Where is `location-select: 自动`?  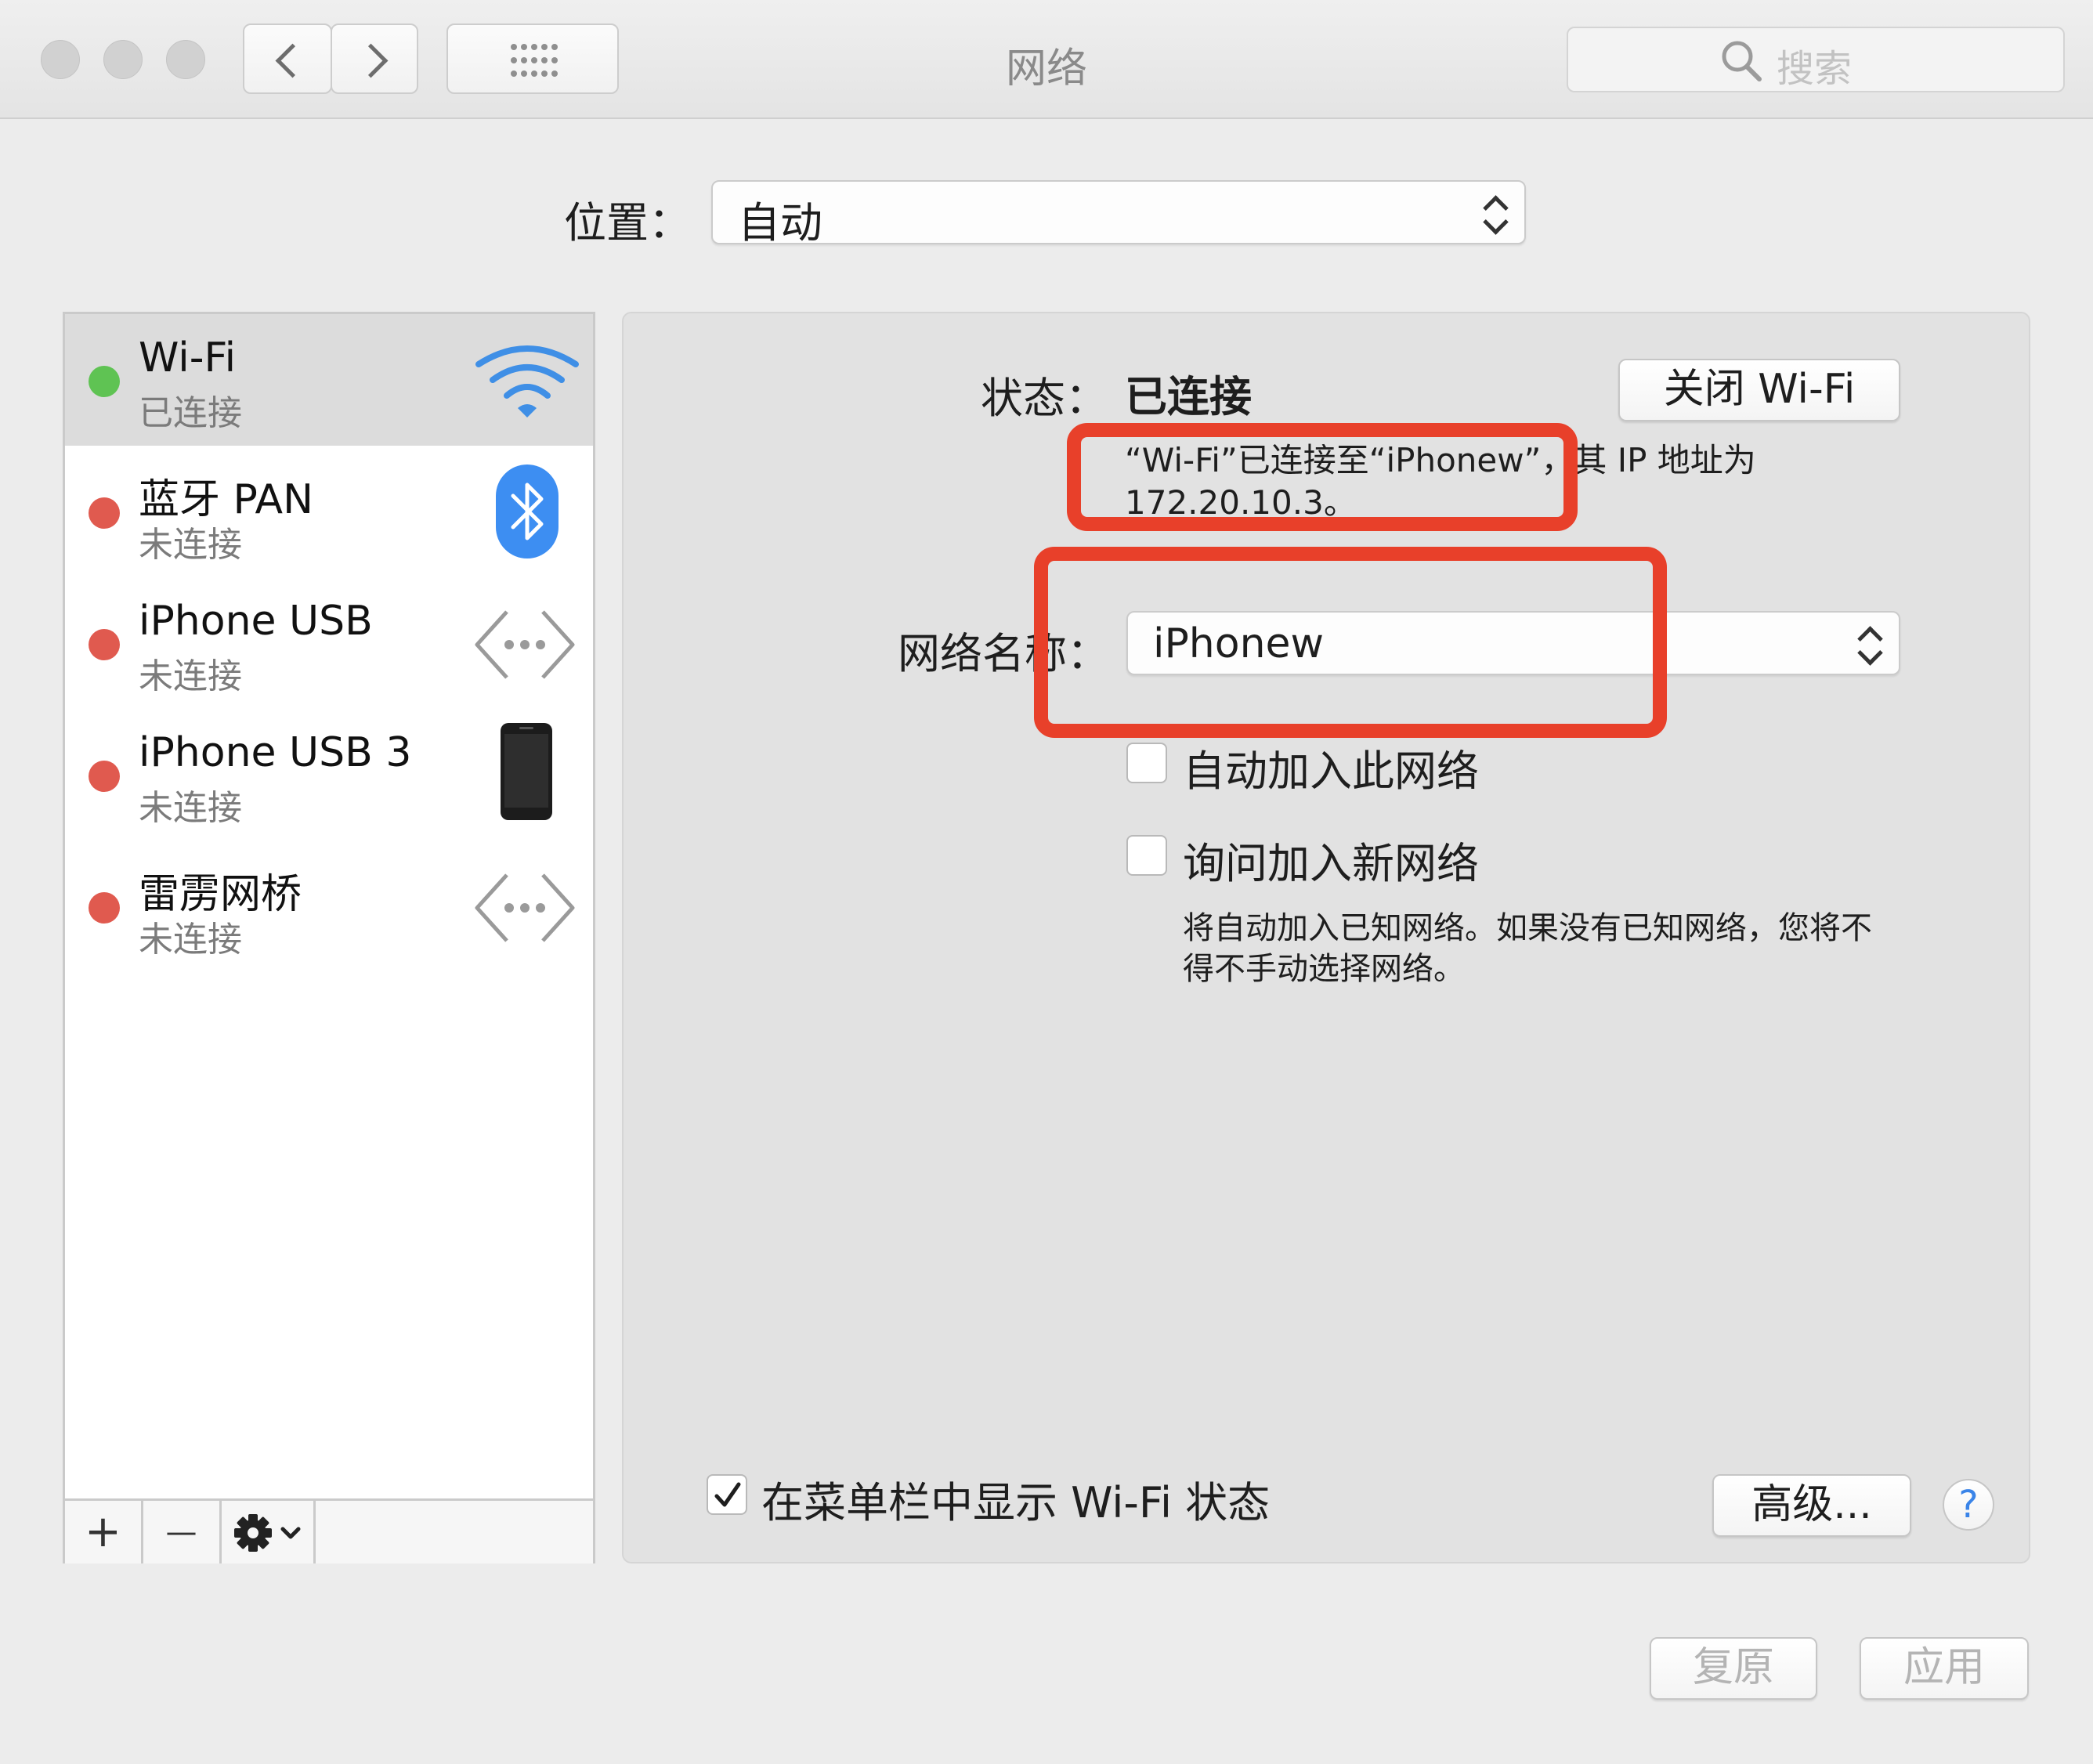
location-select: 自动 is located at coordinates (1118, 214).